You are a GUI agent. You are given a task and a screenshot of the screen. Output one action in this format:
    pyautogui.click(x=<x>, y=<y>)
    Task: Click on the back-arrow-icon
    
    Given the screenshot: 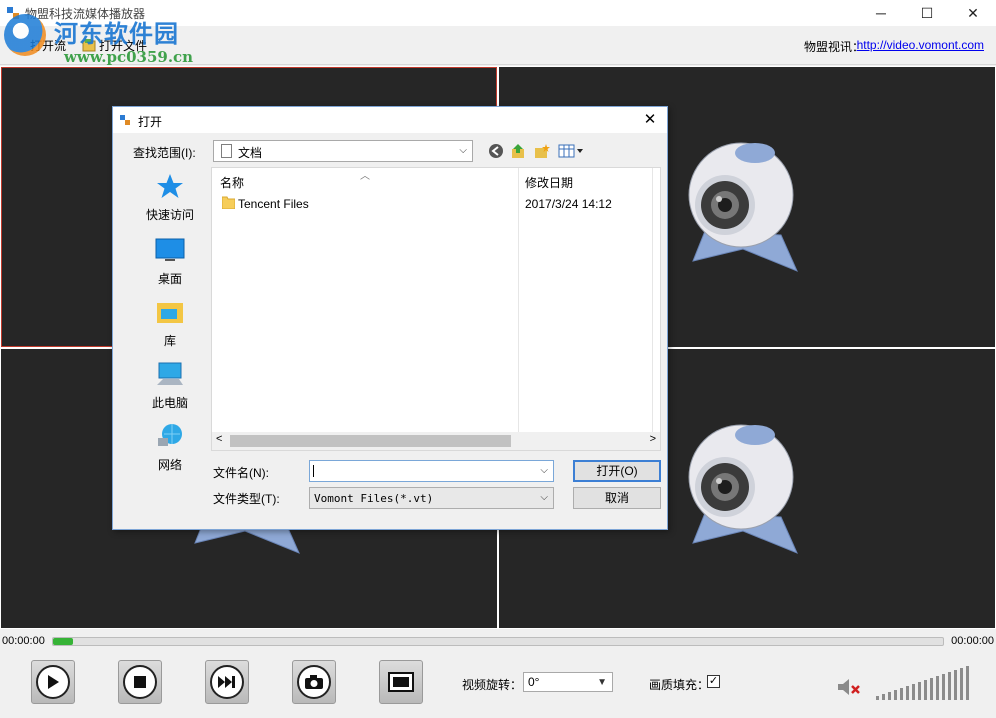 What is the action you would take?
    pyautogui.click(x=496, y=151)
    